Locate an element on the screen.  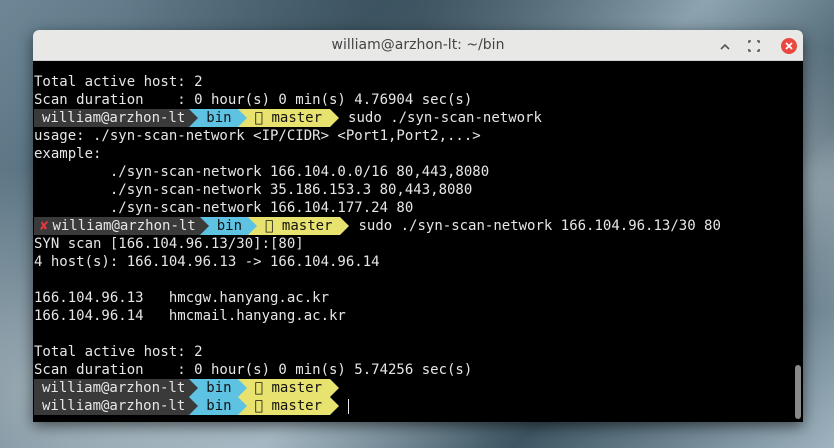
minimize-icon is located at coordinates (725, 46).